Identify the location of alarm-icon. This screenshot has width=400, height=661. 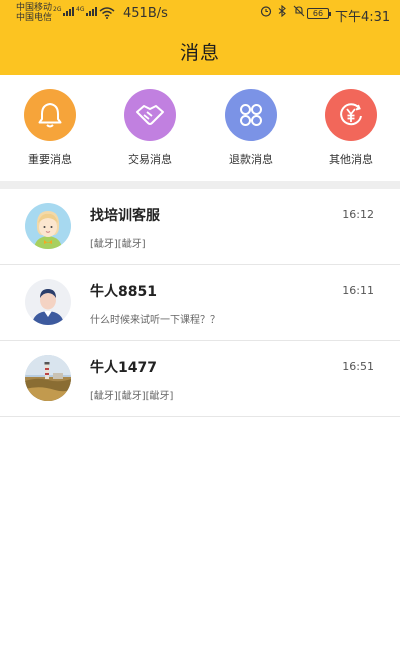
(266, 11).